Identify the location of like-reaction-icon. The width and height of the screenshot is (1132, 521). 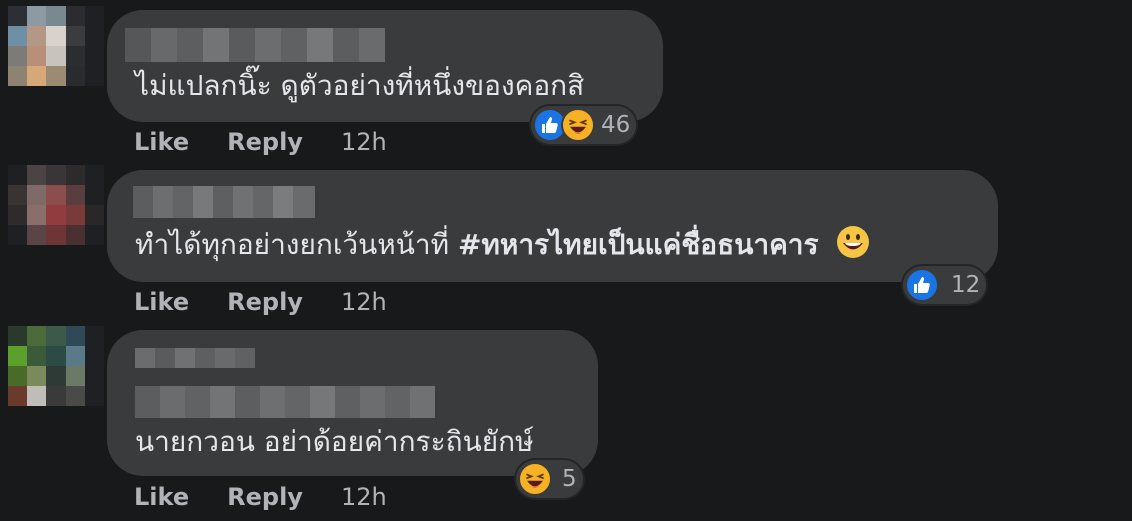
(922, 285).